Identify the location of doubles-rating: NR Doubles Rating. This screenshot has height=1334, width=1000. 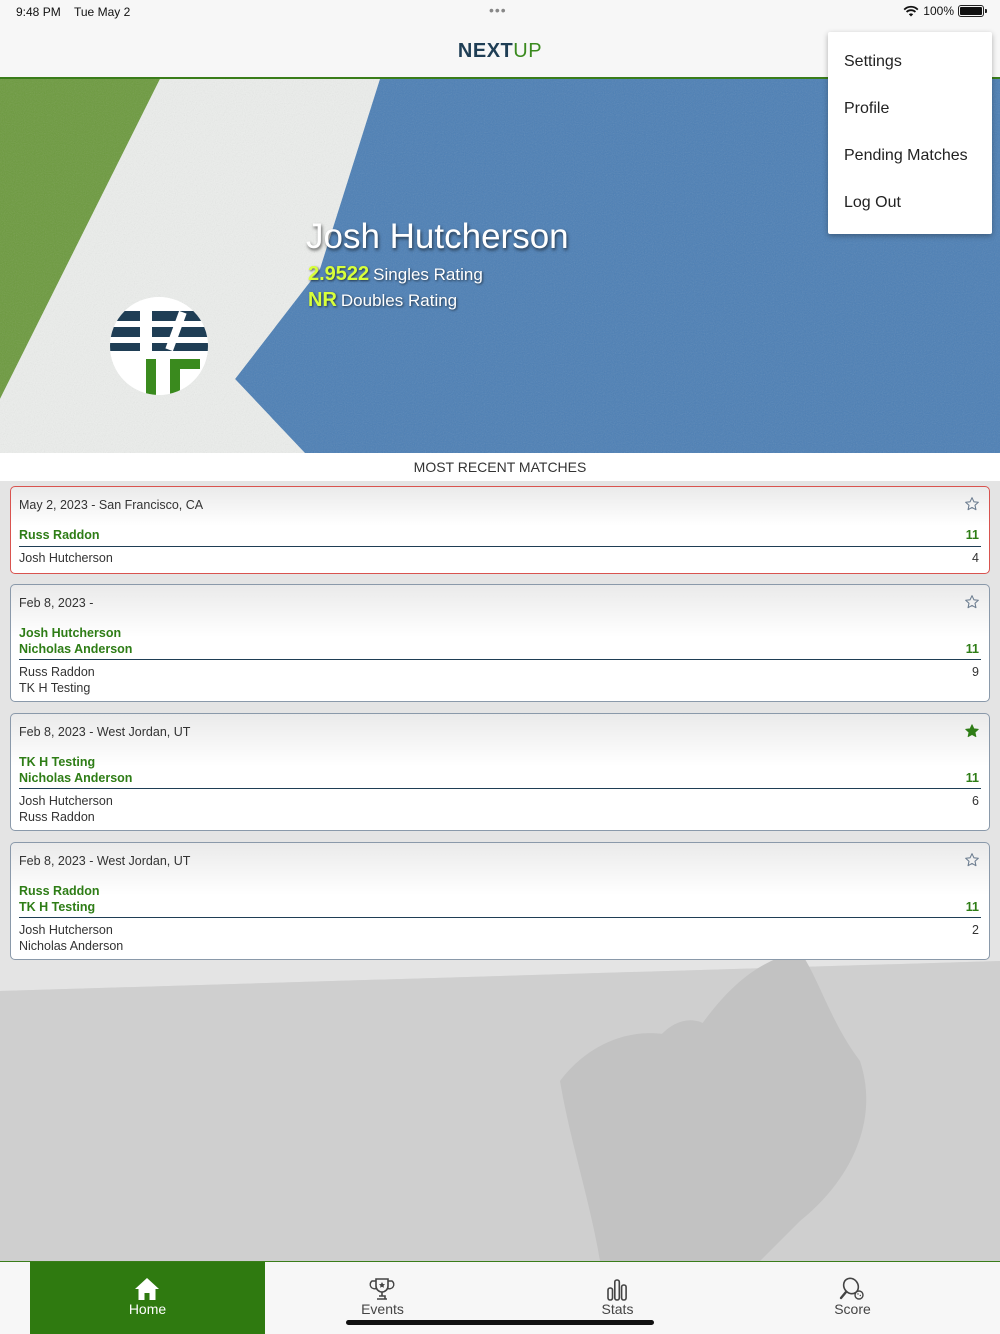
(382, 300).